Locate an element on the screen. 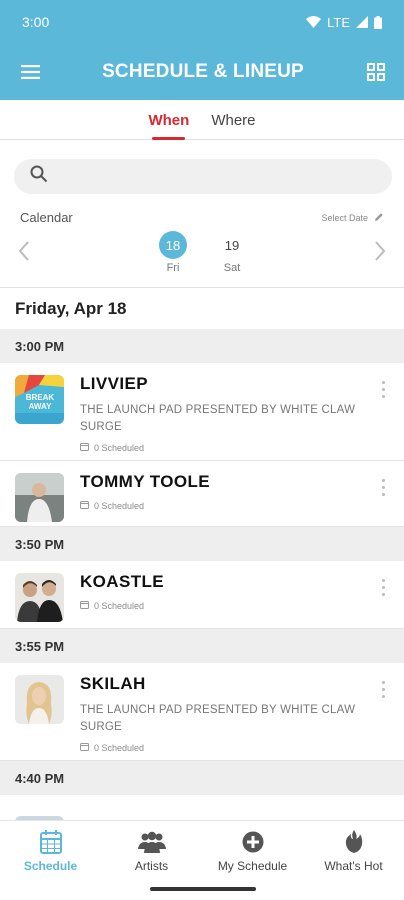  grid-icon is located at coordinates (376, 72).